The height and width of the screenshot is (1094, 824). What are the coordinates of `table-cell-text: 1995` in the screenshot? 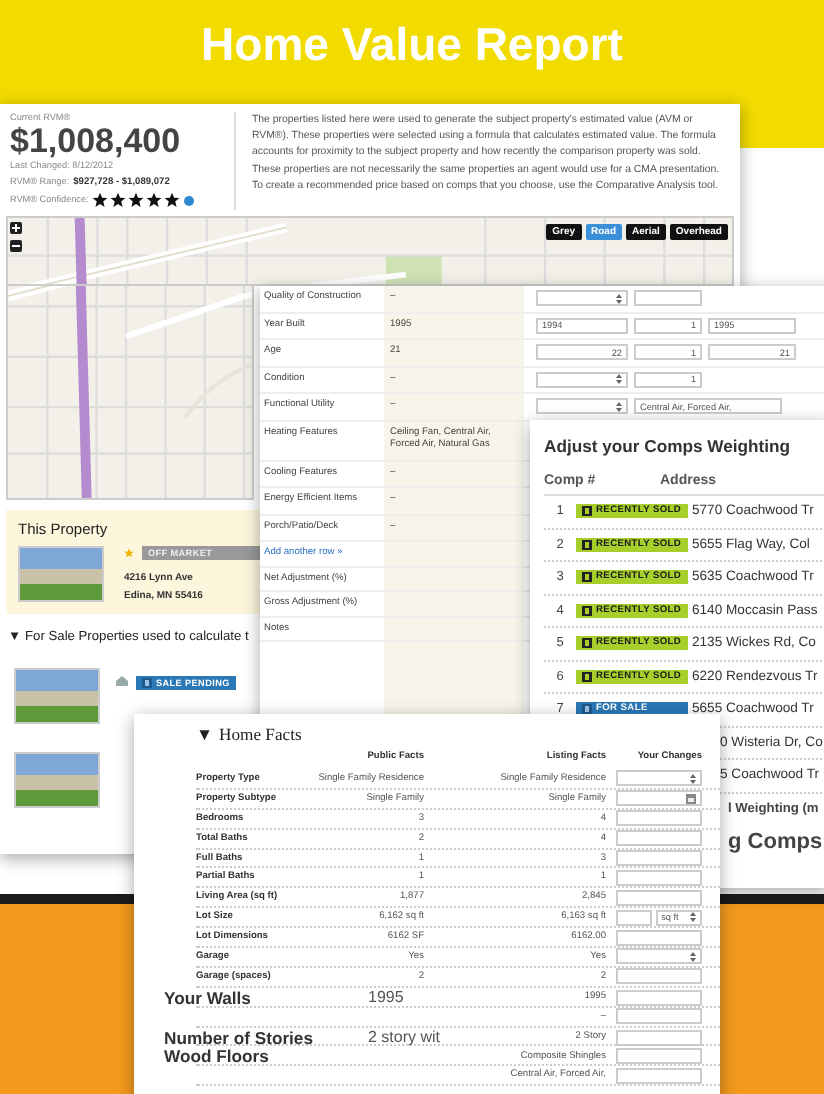 It's located at (385, 997).